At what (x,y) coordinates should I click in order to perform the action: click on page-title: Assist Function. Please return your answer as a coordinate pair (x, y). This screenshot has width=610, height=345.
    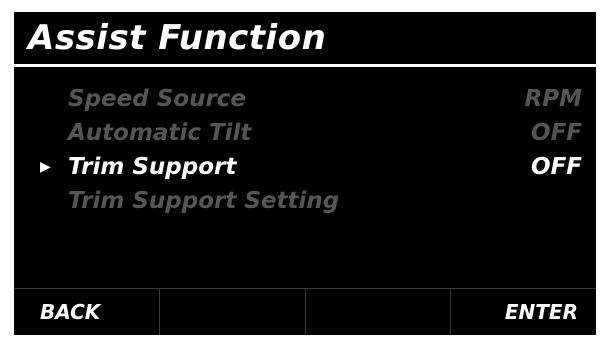
    Looking at the image, I should click on (177, 38).